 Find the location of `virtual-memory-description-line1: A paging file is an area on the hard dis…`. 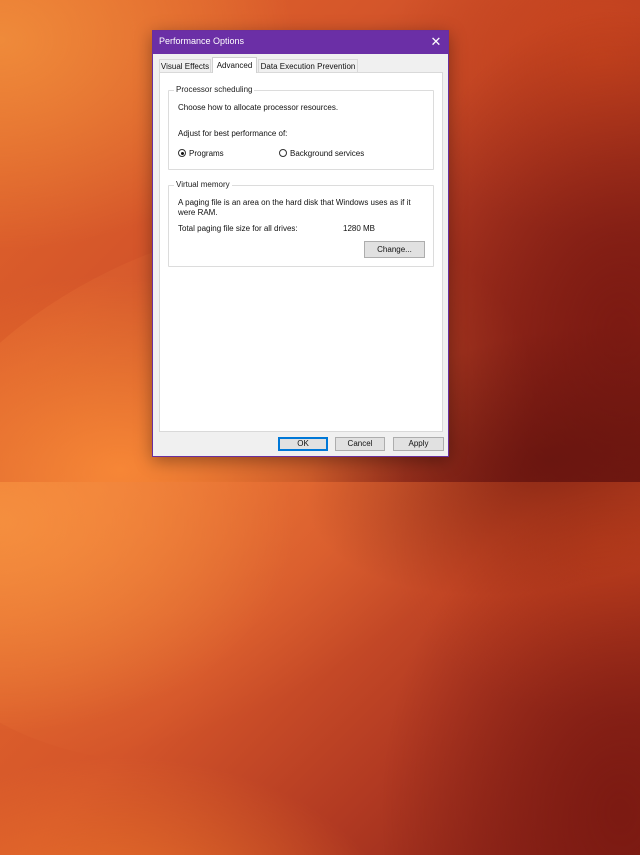

virtual-memory-description-line1: A paging file is an area on the hard dis… is located at coordinates (294, 202).